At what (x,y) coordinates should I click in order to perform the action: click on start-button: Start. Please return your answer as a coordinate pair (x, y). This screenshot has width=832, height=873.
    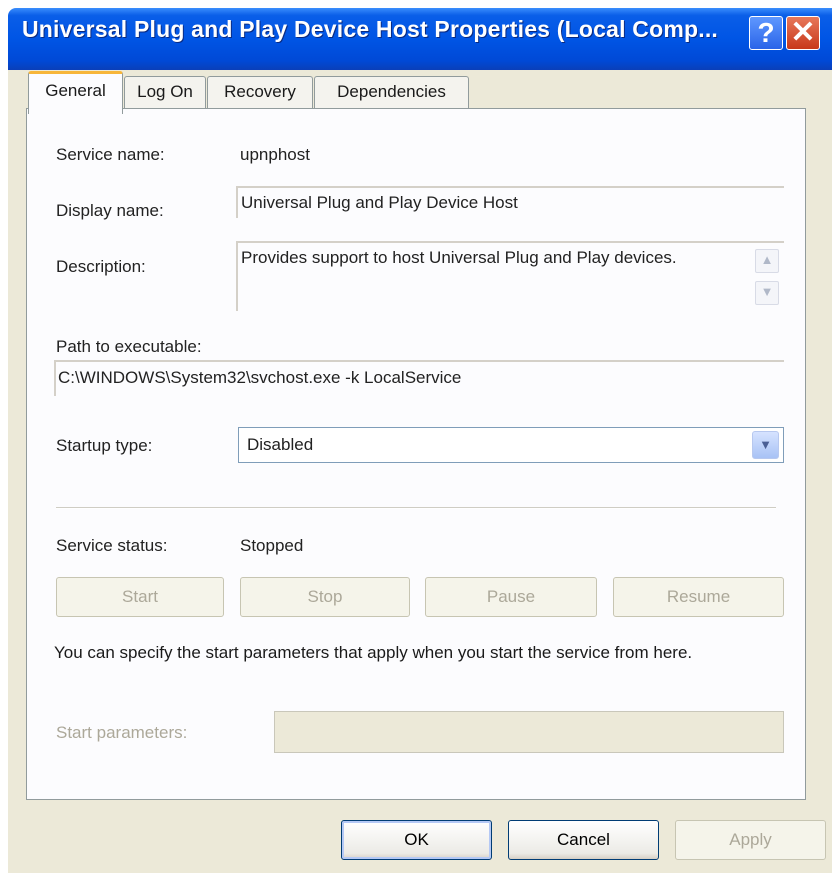
    Looking at the image, I should click on (140, 597).